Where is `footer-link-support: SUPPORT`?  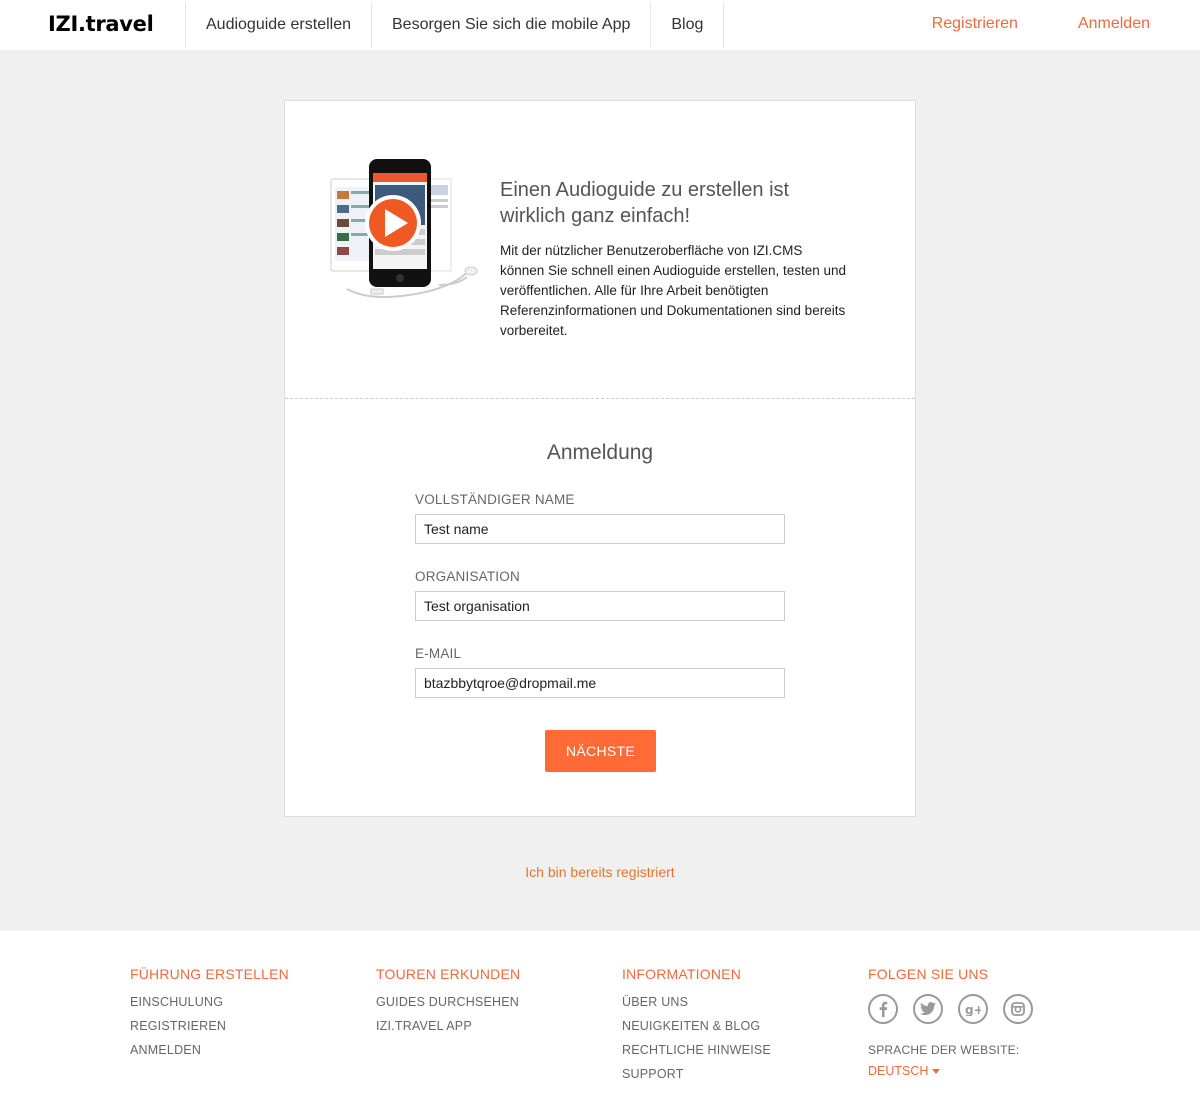 footer-link-support: SUPPORT is located at coordinates (696, 1078).